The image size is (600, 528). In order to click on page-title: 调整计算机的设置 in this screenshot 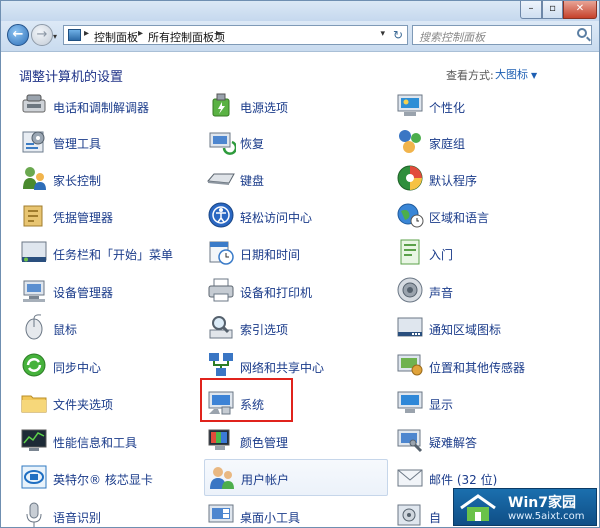, I will do `click(71, 77)`.